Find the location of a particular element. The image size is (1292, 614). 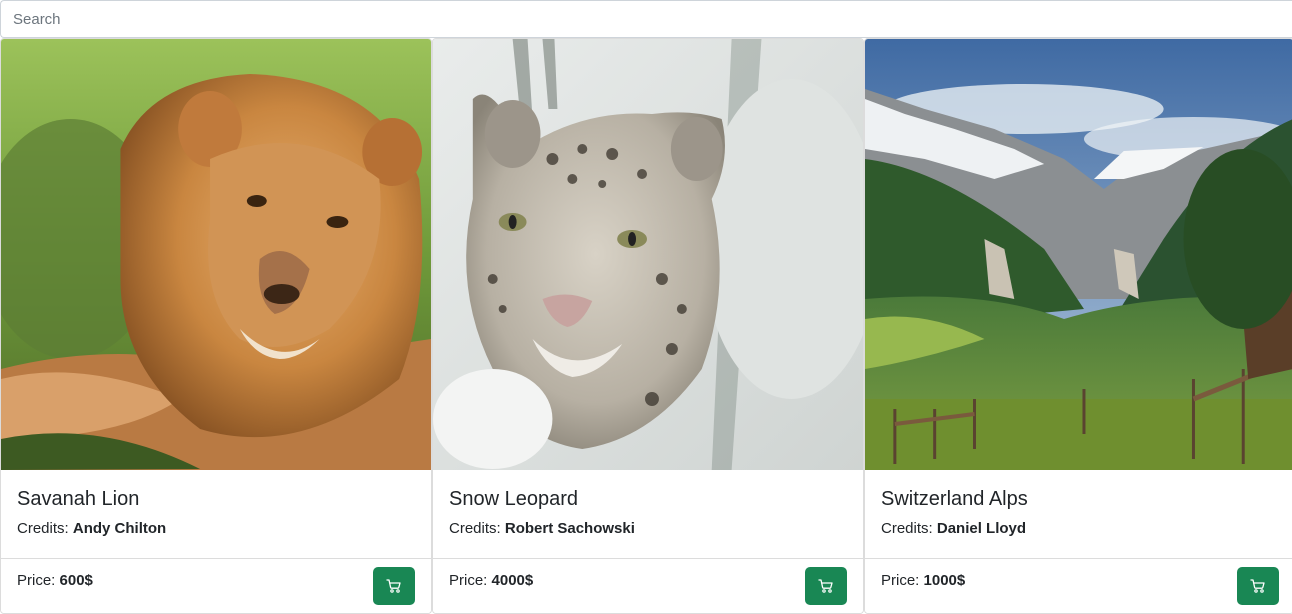

credits-author: Robert Sachowski is located at coordinates (569, 528).